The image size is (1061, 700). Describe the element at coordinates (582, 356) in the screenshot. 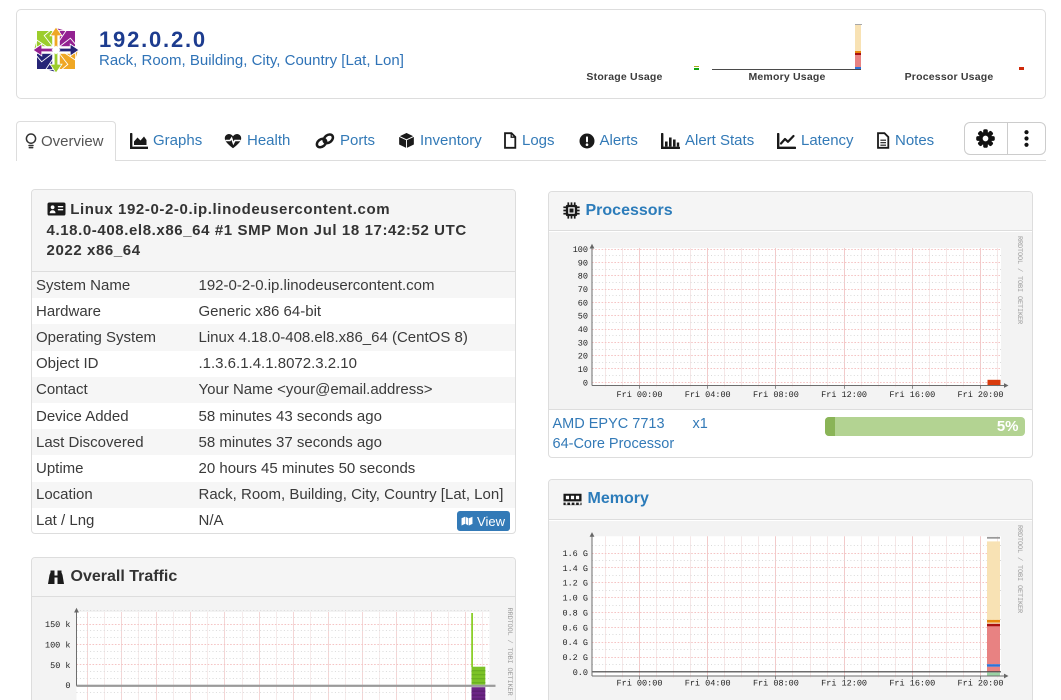

I see `svg-text: 20` at that location.